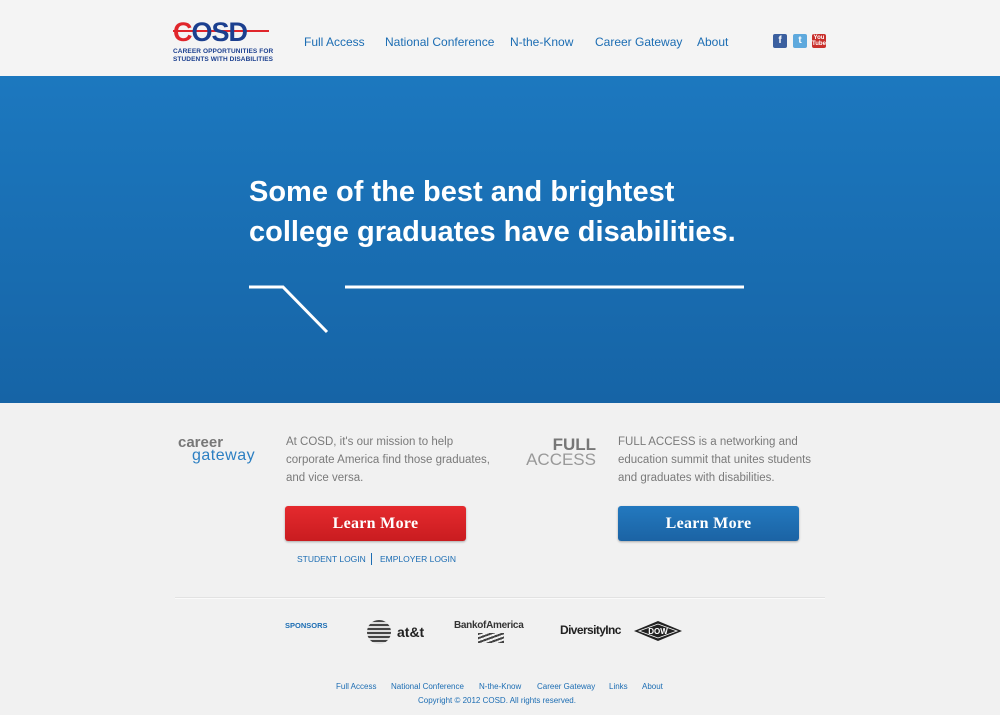 The image size is (1000, 715). What do you see at coordinates (800, 41) in the screenshot?
I see `twitter-icon: t` at bounding box center [800, 41].